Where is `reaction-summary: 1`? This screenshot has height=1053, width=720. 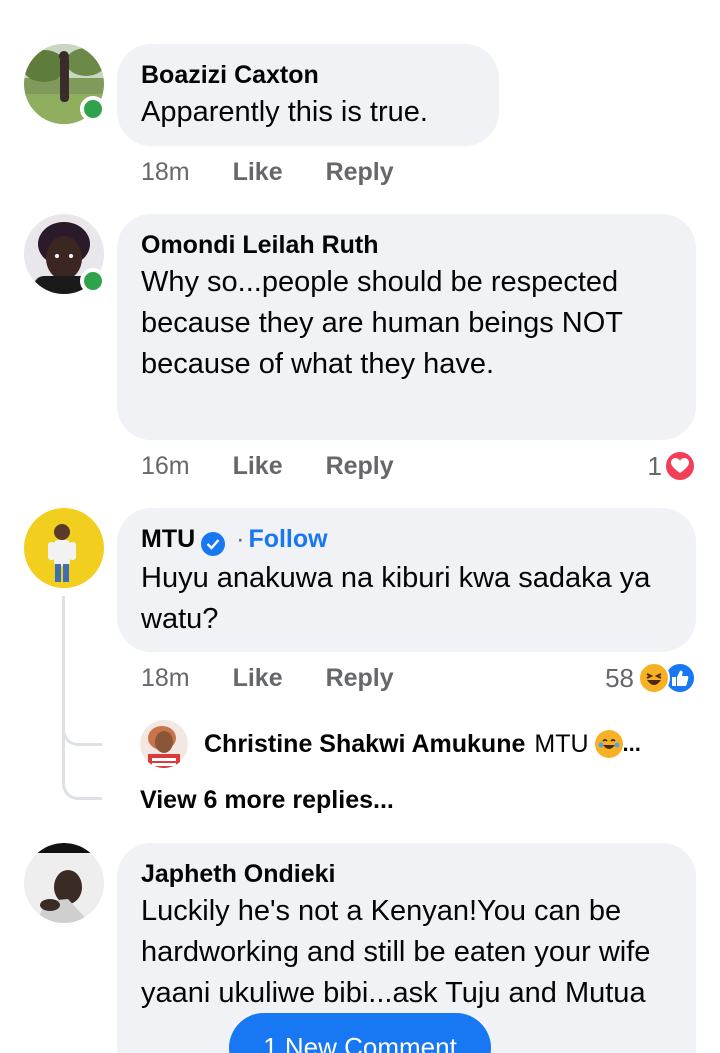 reaction-summary: 1 is located at coordinates (672, 466).